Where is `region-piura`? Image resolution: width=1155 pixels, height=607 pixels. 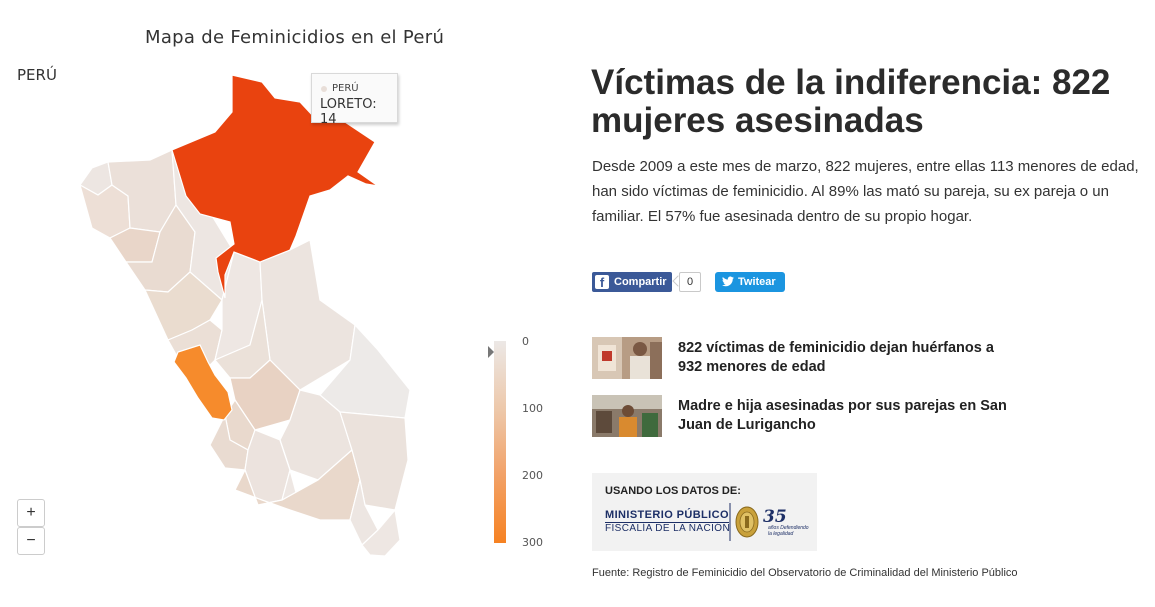 region-piura is located at coordinates (105, 211).